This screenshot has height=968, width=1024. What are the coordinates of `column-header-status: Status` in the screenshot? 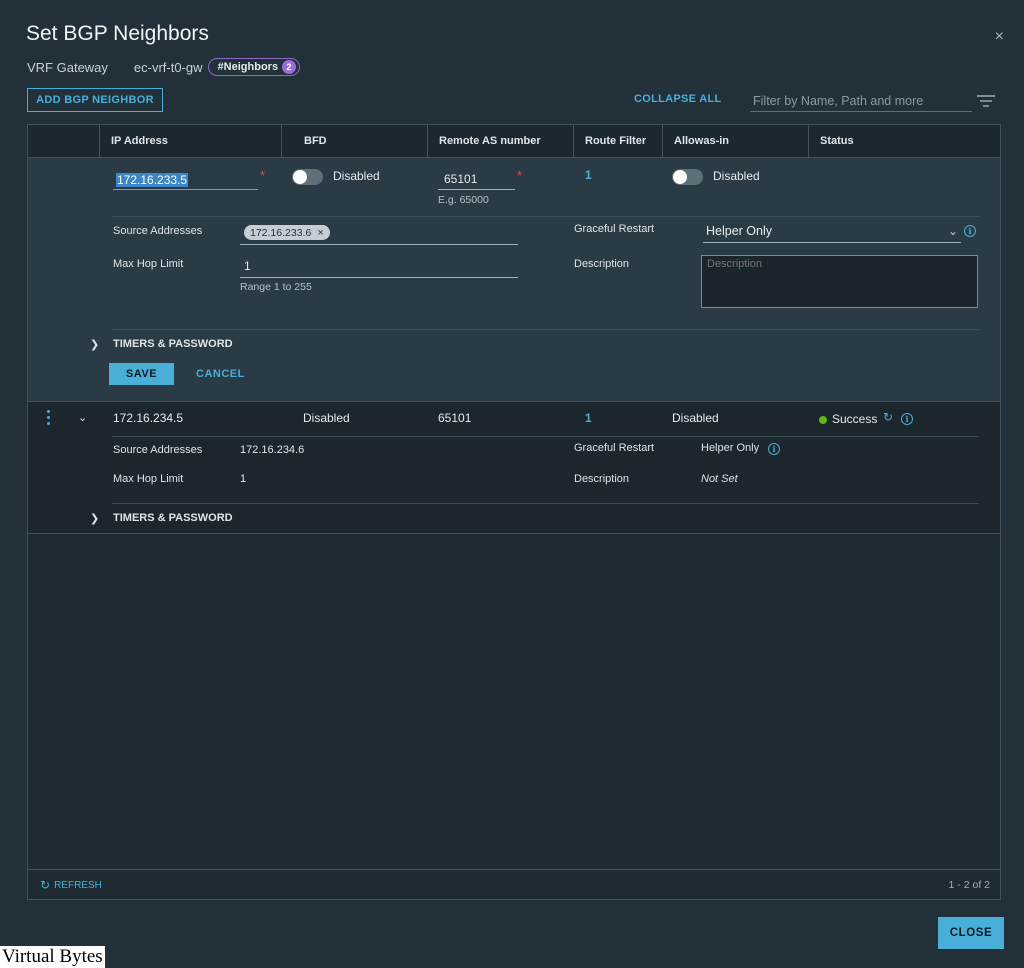 It's located at (904, 141).